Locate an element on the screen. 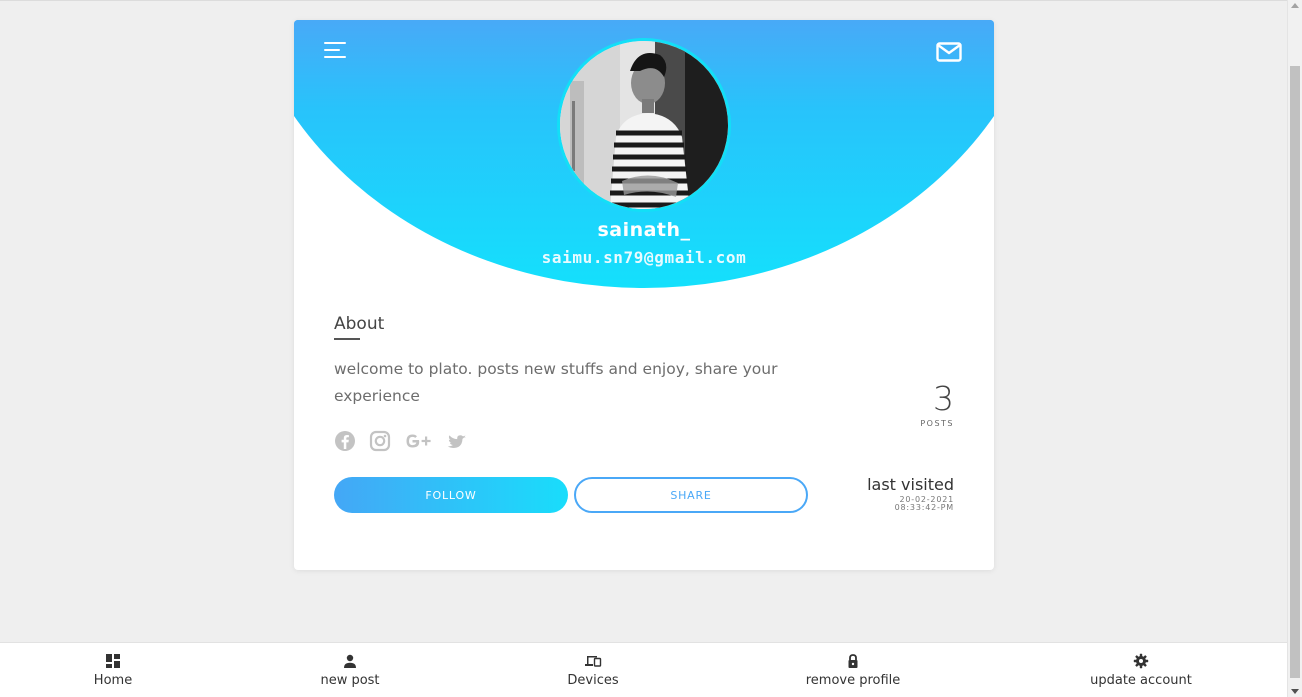 The height and width of the screenshot is (697, 1302). person-icon is located at coordinates (350, 661).